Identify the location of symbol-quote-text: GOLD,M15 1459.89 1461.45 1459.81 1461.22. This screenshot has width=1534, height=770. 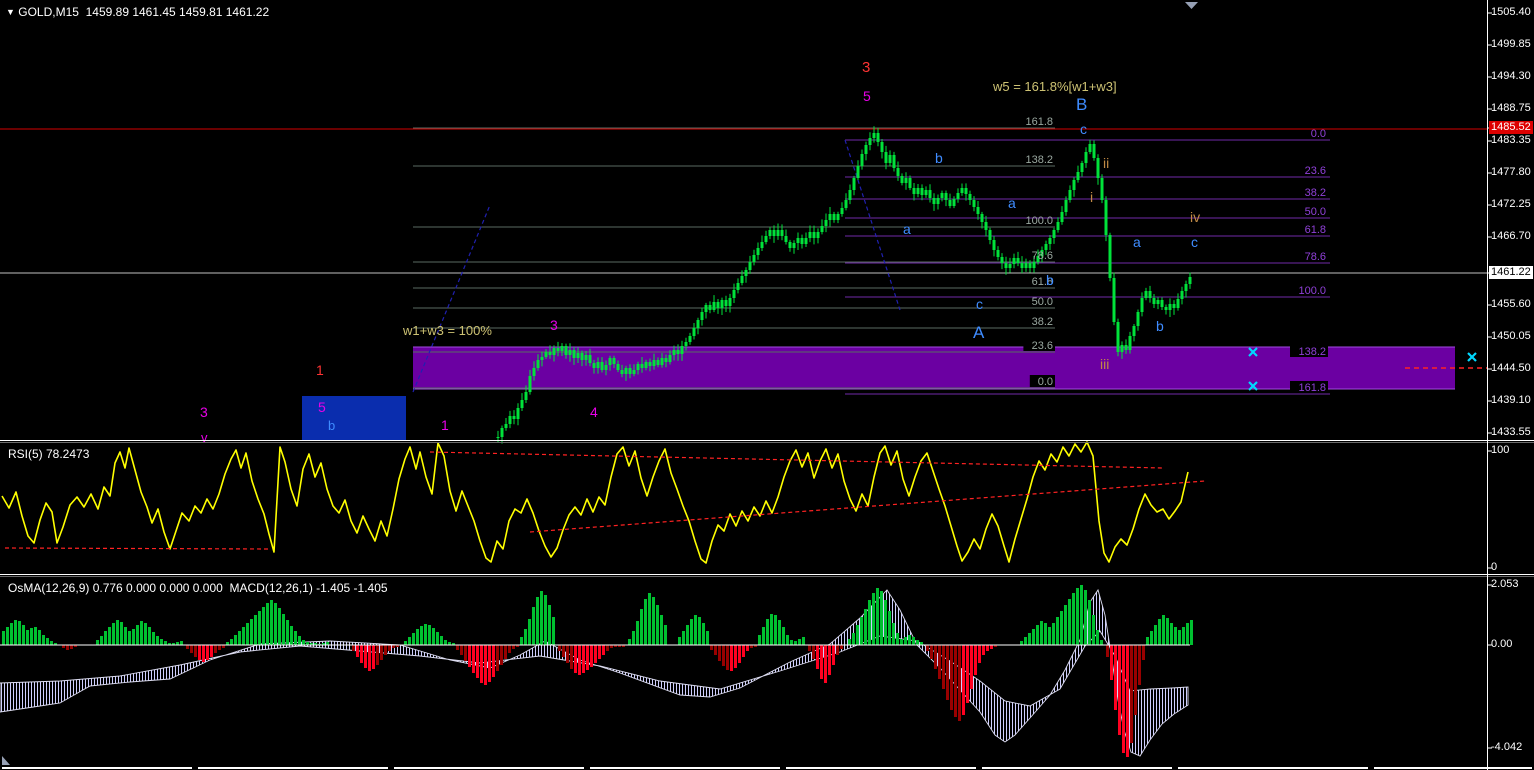
(144, 12).